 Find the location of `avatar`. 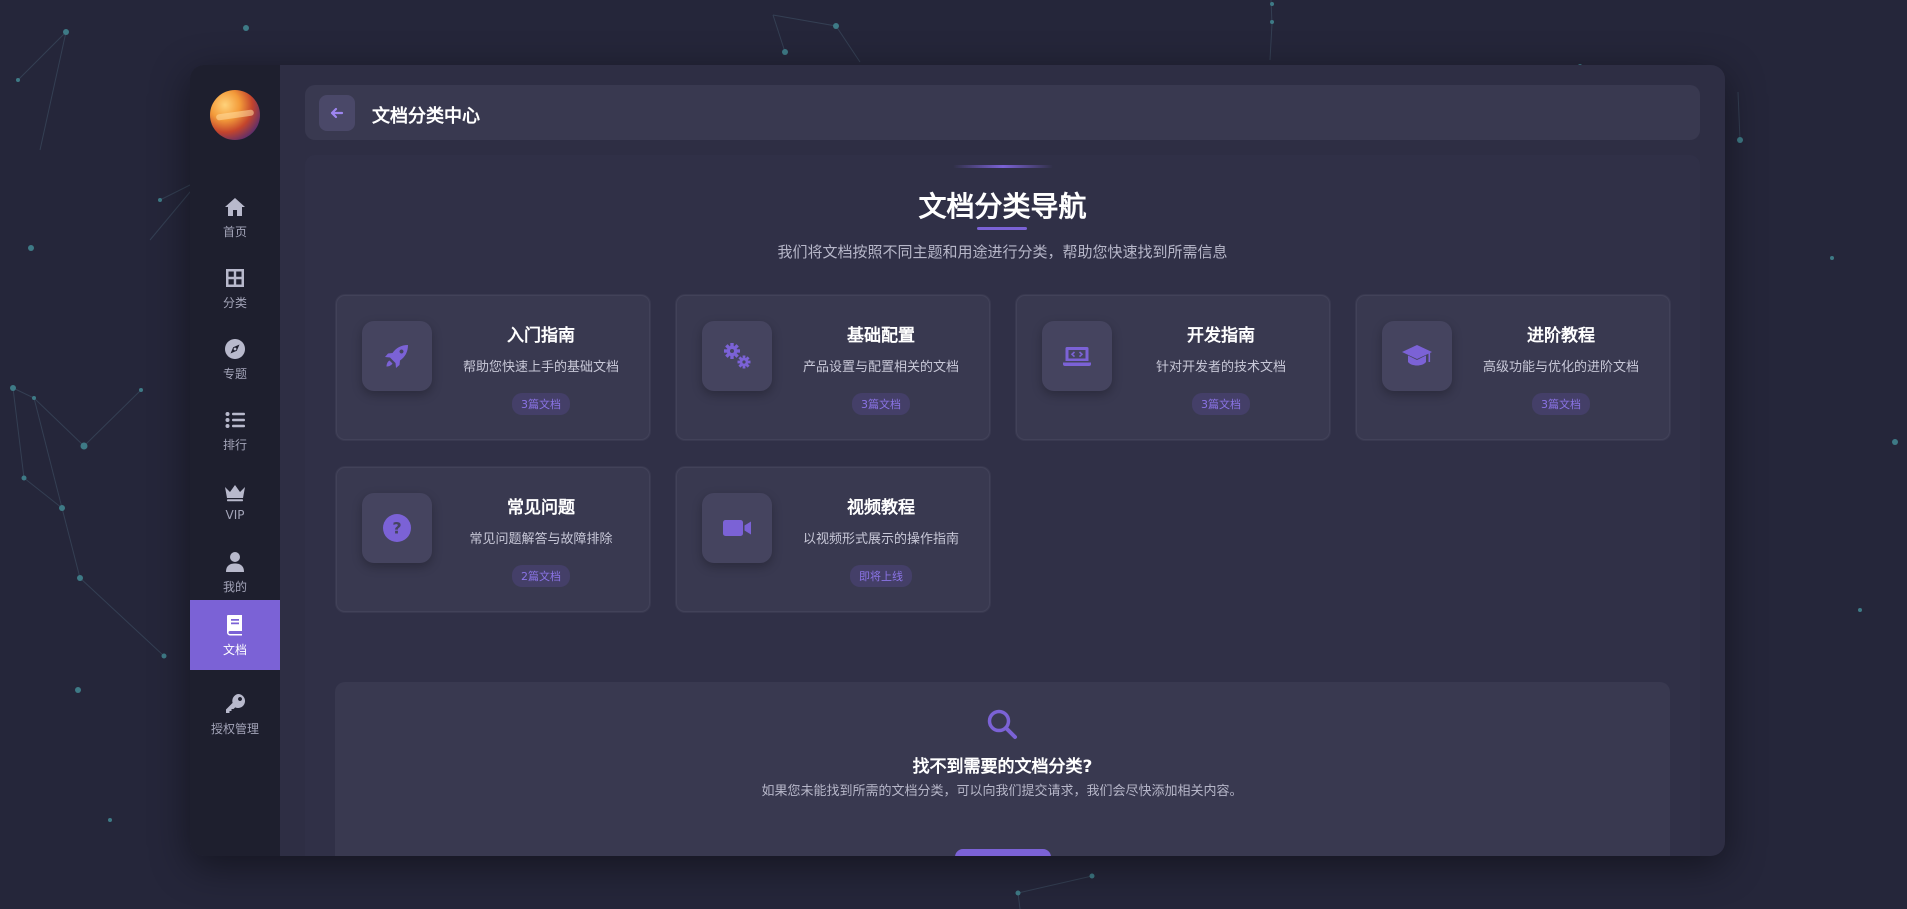

avatar is located at coordinates (235, 115).